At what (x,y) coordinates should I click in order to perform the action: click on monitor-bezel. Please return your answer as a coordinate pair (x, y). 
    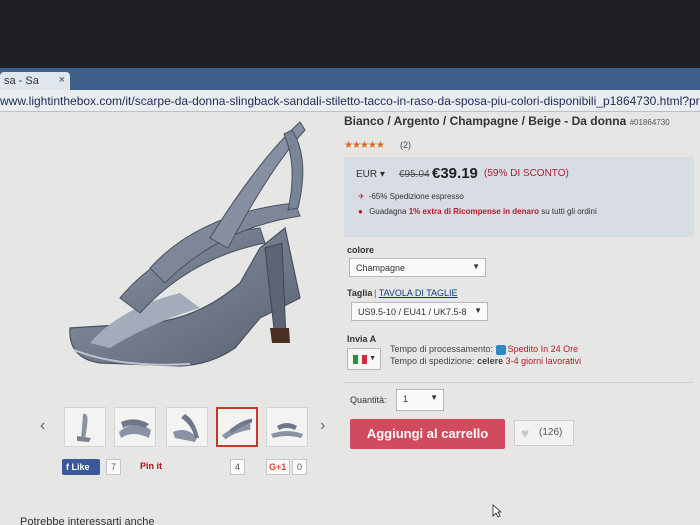
    Looking at the image, I should click on (350, 34).